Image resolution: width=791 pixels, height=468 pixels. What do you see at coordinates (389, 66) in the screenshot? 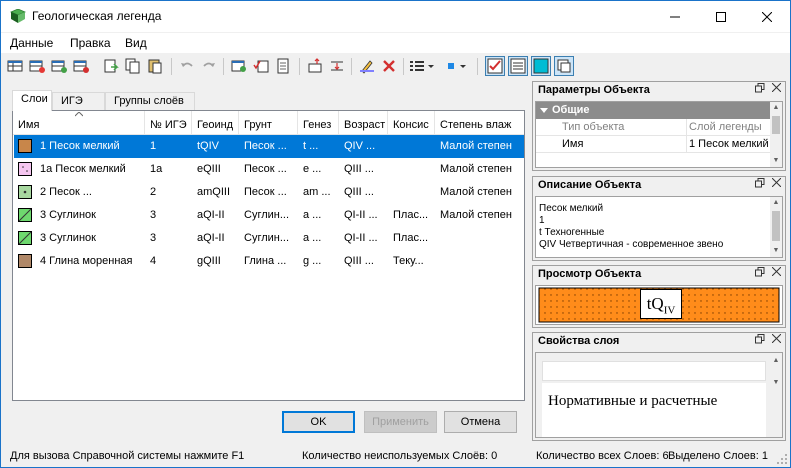
I see `tb-delete-button` at bounding box center [389, 66].